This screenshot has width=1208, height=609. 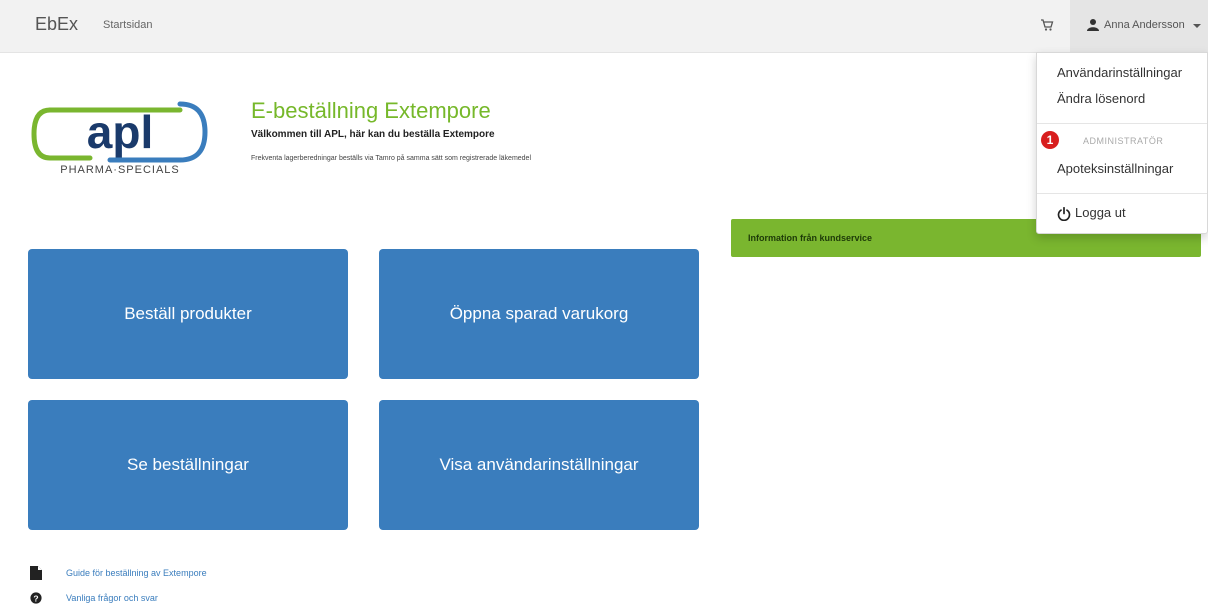 What do you see at coordinates (36, 573) in the screenshot?
I see `document-icon` at bounding box center [36, 573].